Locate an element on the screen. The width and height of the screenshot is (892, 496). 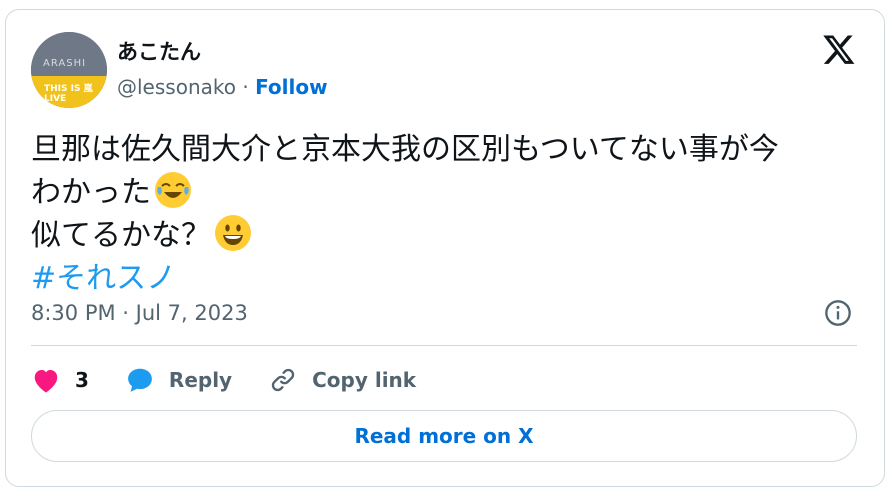
copy-link-label: Copy link is located at coordinates (364, 380).